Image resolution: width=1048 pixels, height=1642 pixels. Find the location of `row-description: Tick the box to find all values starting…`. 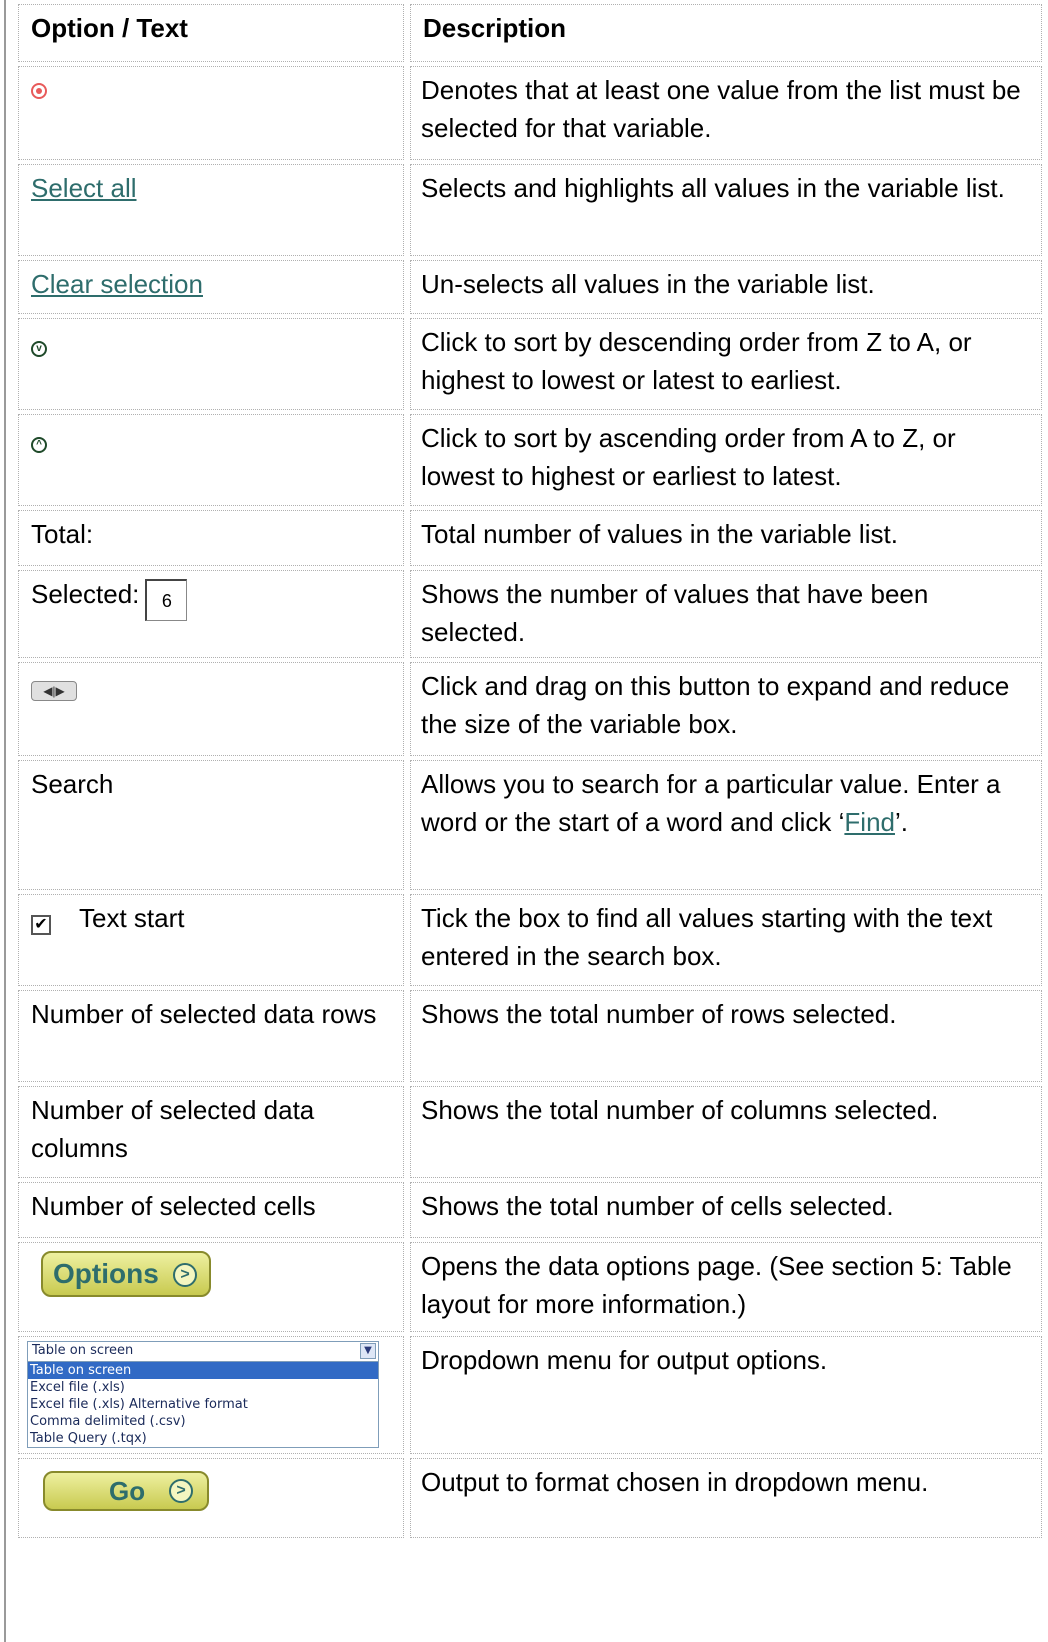

row-description: Tick the box to find all values starting… is located at coordinates (707, 937).